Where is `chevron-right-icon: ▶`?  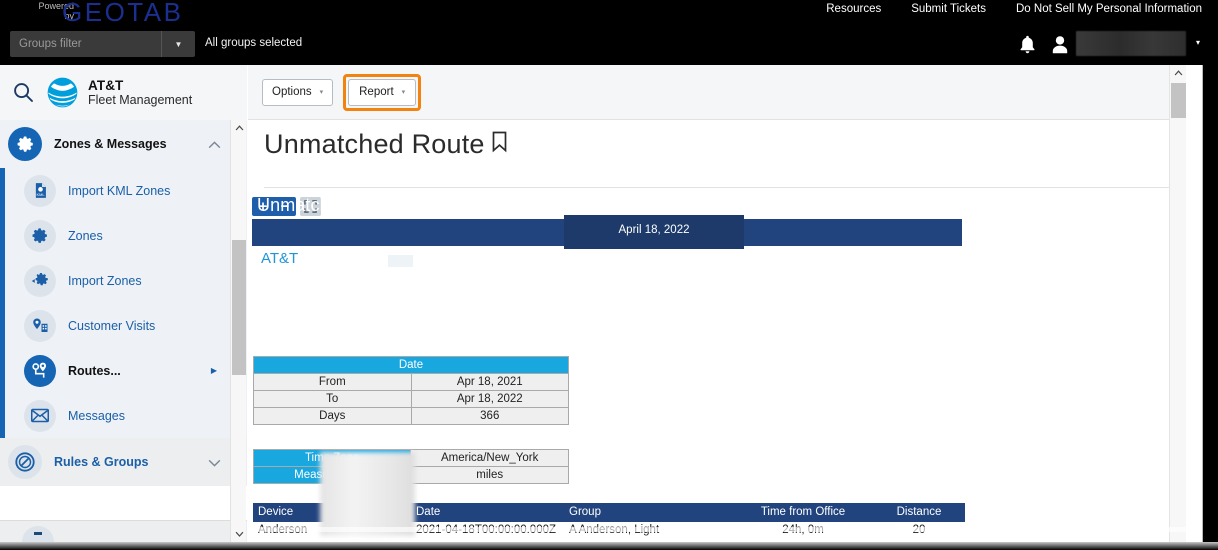
chevron-right-icon: ▶ is located at coordinates (214, 370).